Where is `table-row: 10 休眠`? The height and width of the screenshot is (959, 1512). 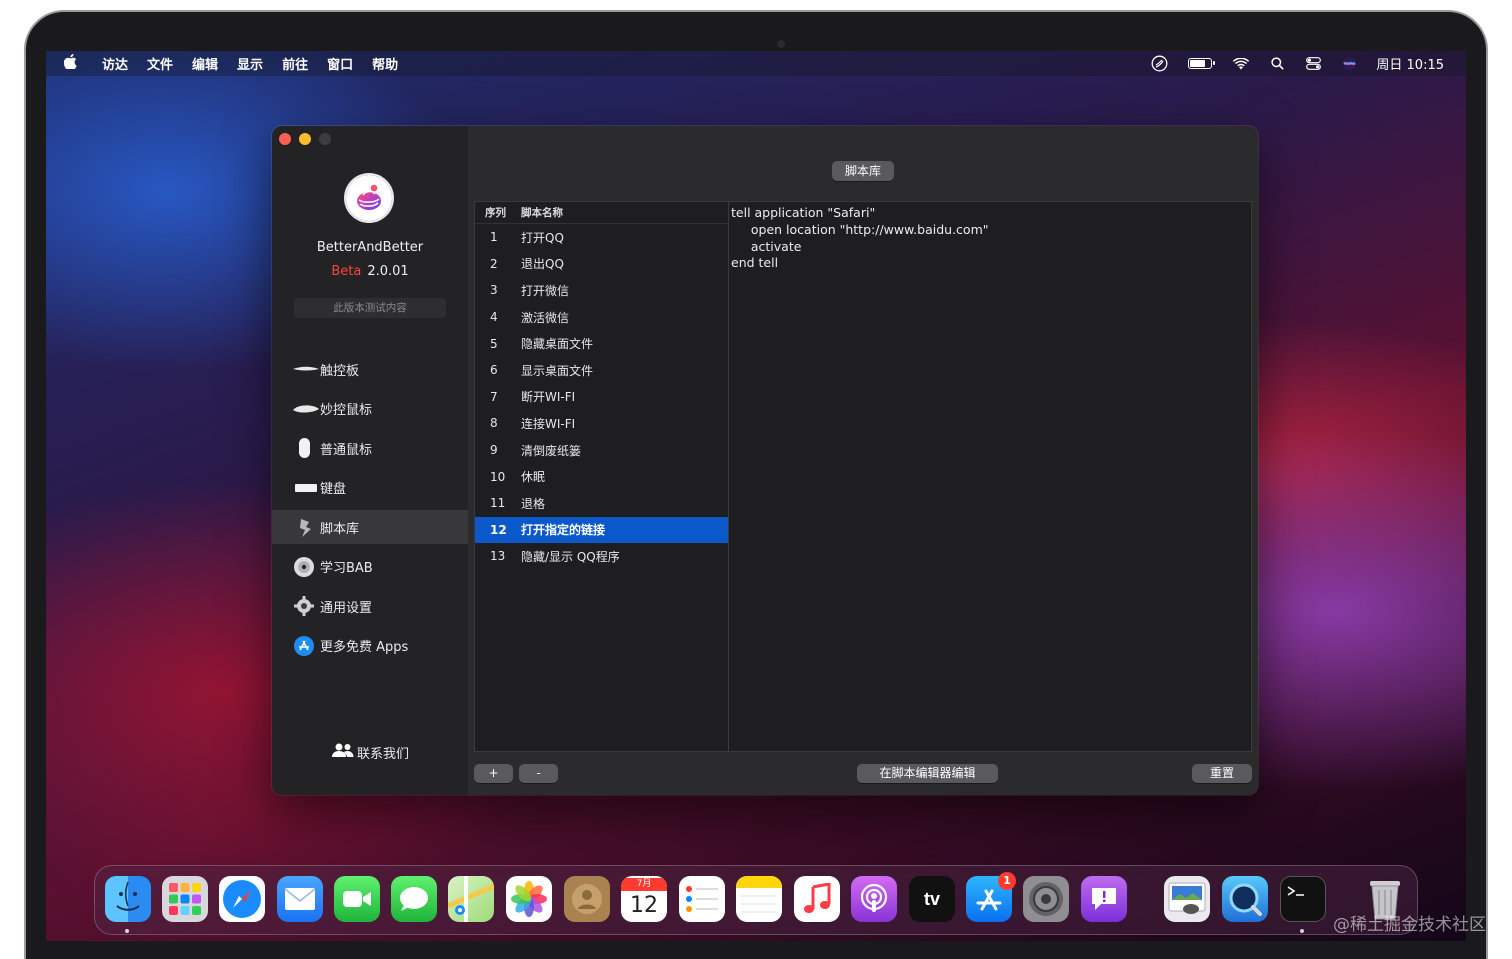 table-row: 10 休眠 is located at coordinates (601, 476).